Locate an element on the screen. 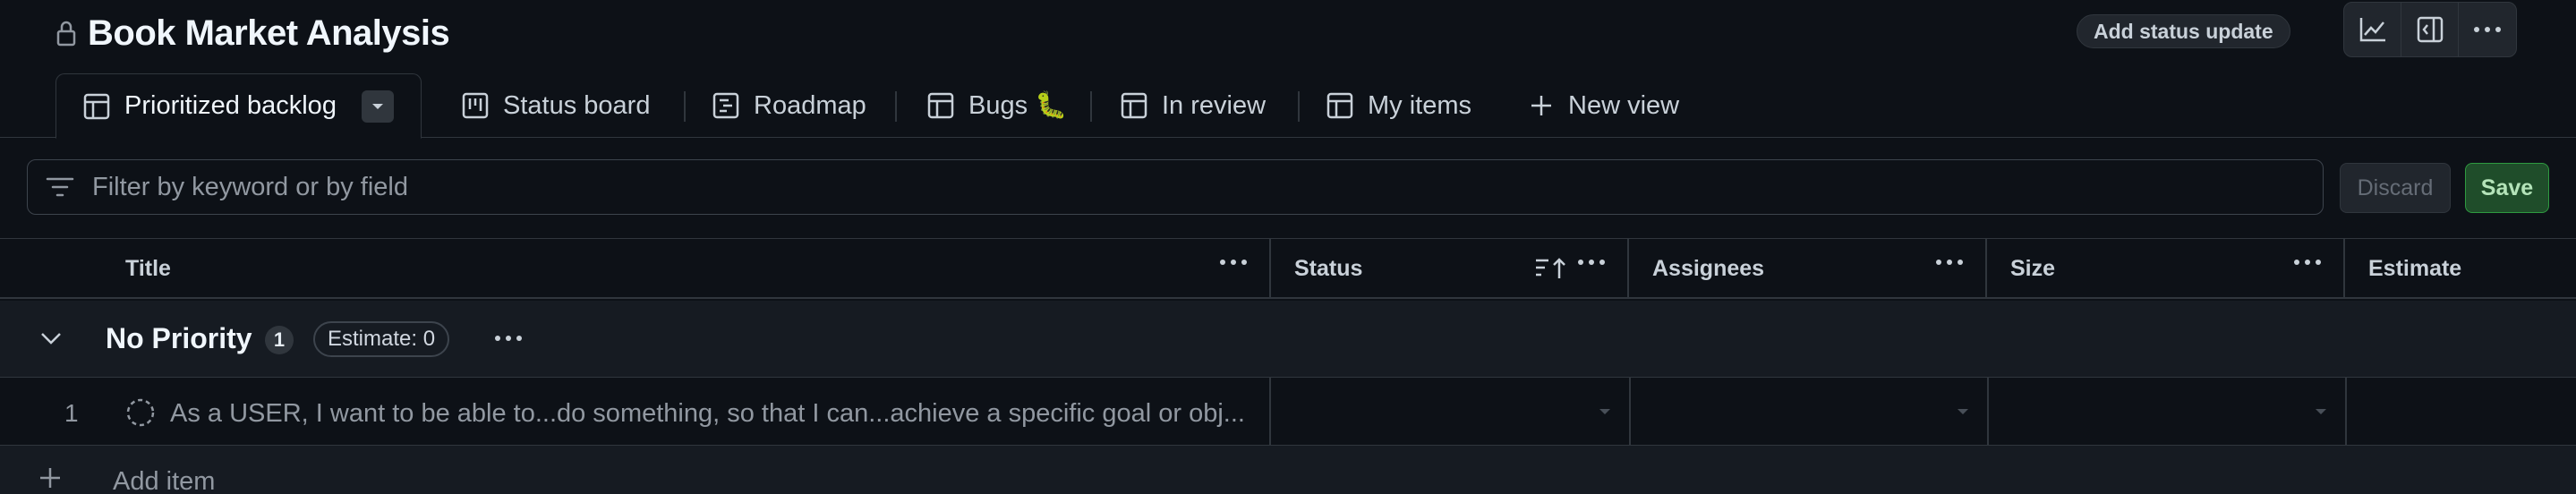 The width and height of the screenshot is (2576, 494). tab-my-items: My items is located at coordinates (1398, 106).